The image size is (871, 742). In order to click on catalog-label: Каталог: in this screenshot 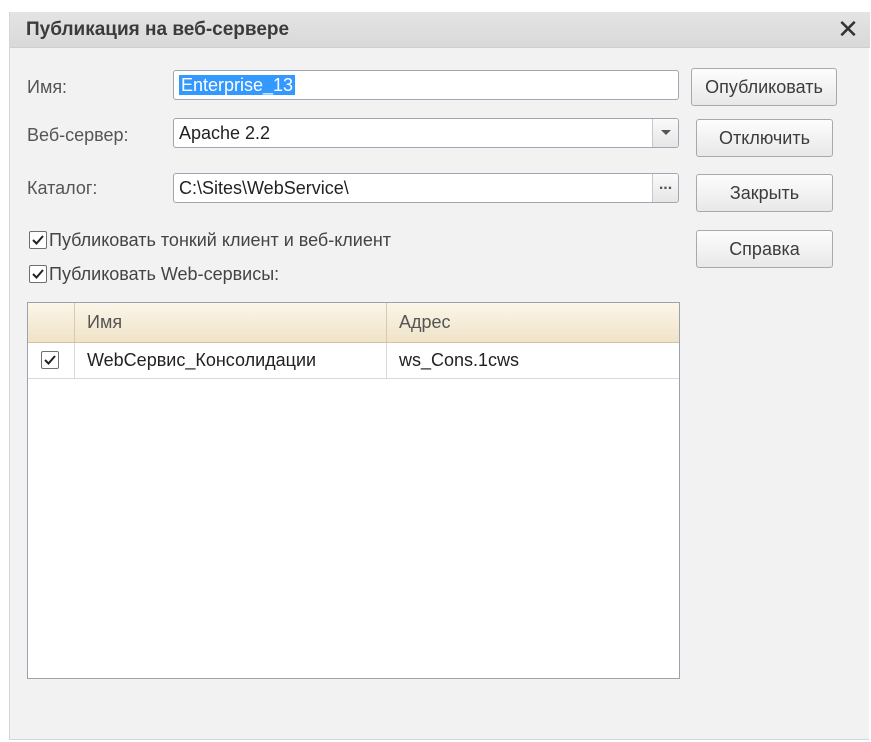, I will do `click(62, 188)`.